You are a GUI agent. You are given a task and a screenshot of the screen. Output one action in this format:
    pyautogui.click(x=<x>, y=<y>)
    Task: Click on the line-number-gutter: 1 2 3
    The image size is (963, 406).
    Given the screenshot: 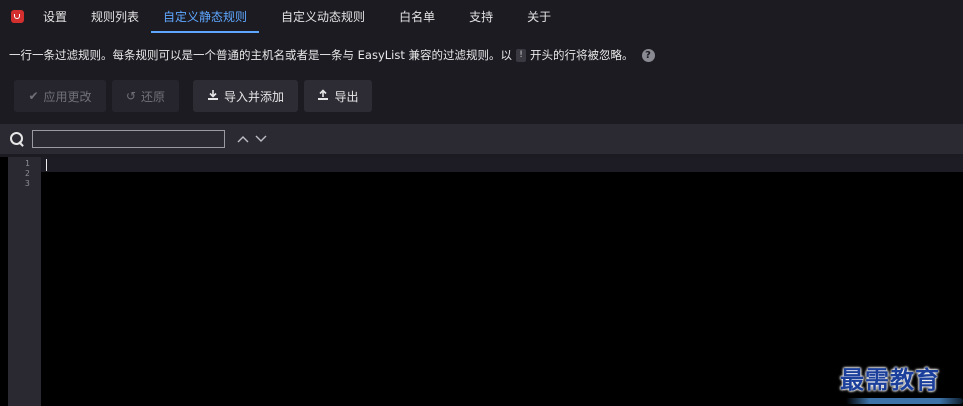 What is the action you would take?
    pyautogui.click(x=24, y=281)
    